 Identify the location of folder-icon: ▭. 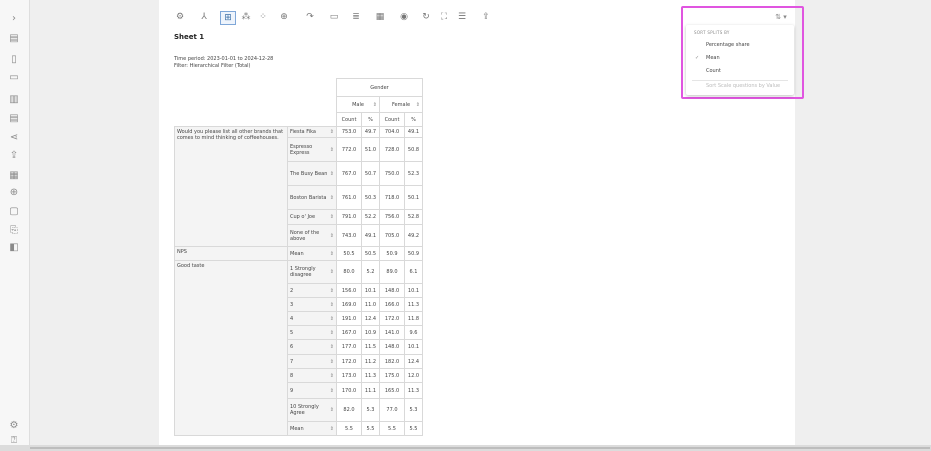
(14, 78).